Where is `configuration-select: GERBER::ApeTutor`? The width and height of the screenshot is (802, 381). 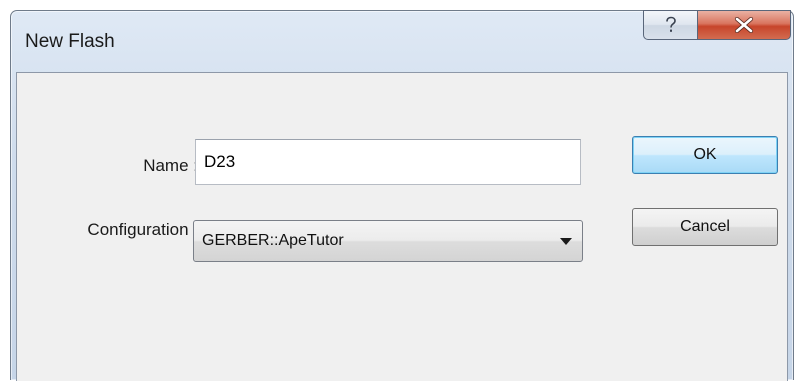
configuration-select: GERBER::ApeTutor is located at coordinates (388, 241).